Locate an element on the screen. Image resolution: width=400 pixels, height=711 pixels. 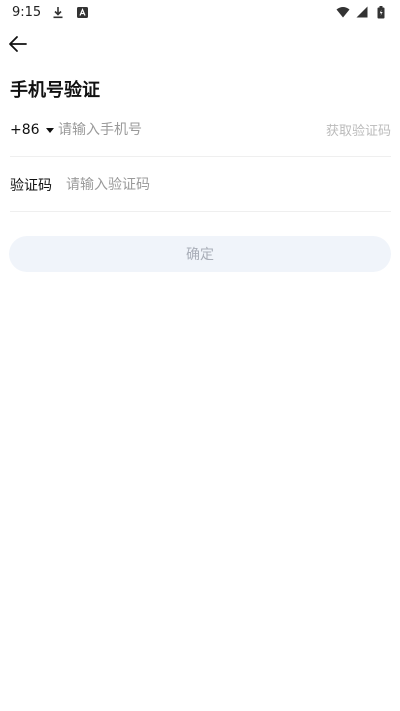
status-right is located at coordinates (362, 12).